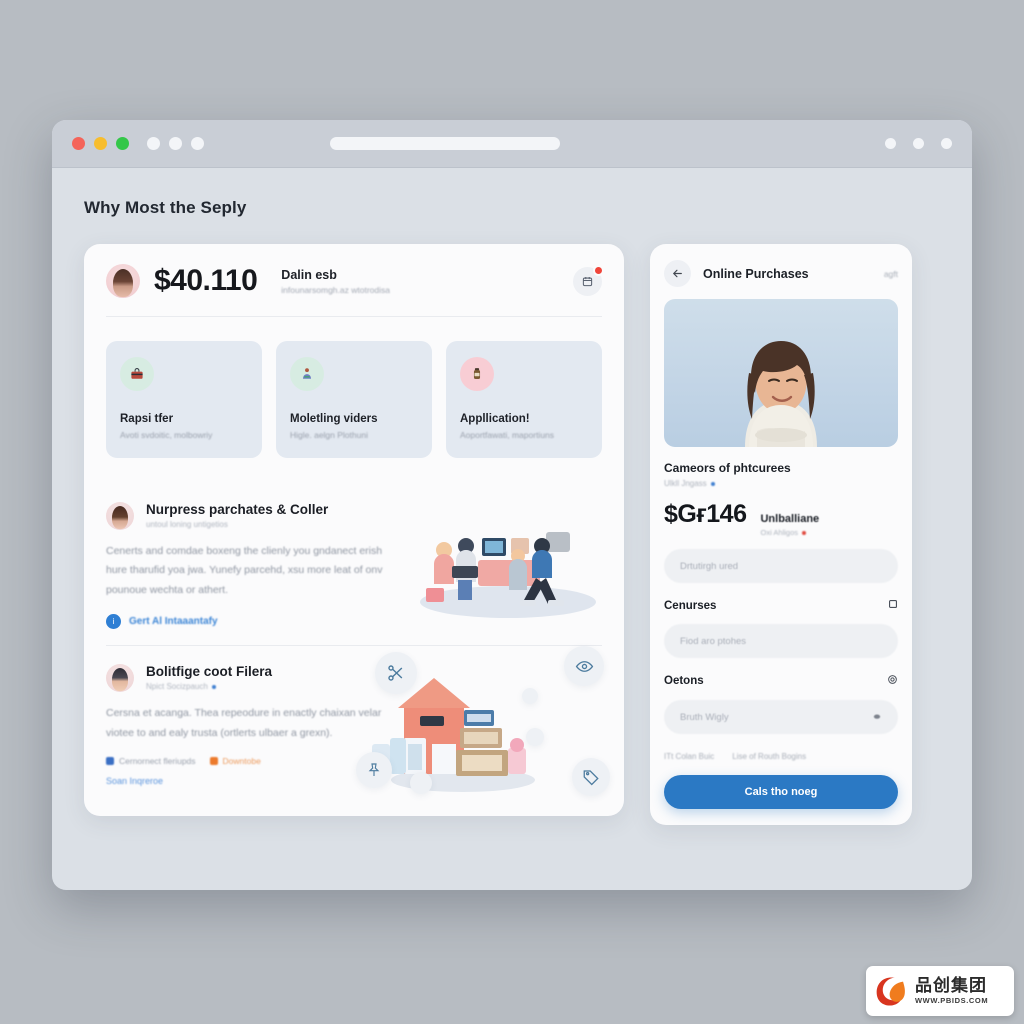  What do you see at coordinates (157, 761) in the screenshot?
I see `tag-label: Cernornect fleriupds` at bounding box center [157, 761].